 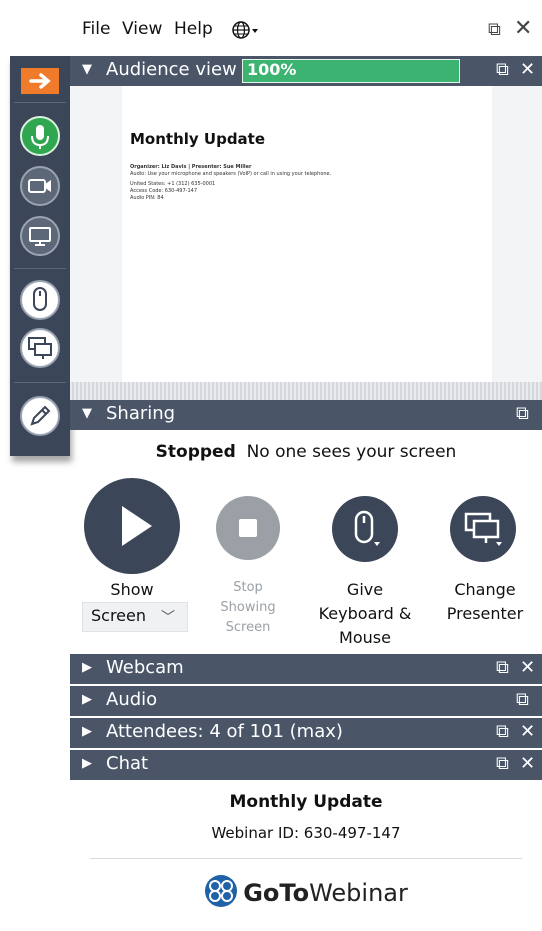 I want to click on zoom-level-field: 100%, so click(x=351, y=71).